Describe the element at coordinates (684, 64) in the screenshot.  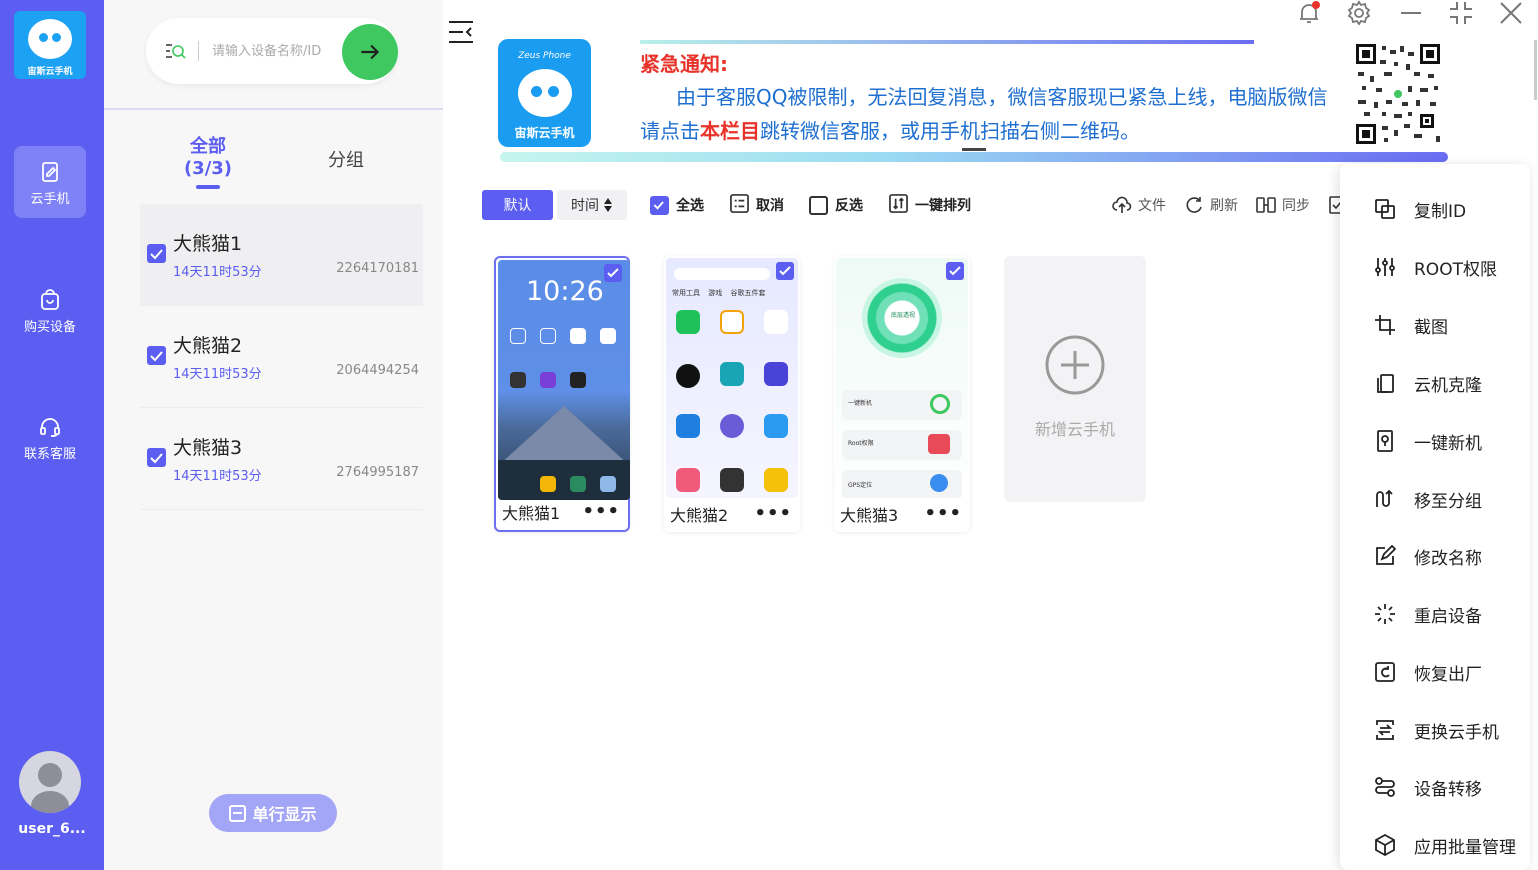
I see `notice-title: 紧急通知:` at that location.